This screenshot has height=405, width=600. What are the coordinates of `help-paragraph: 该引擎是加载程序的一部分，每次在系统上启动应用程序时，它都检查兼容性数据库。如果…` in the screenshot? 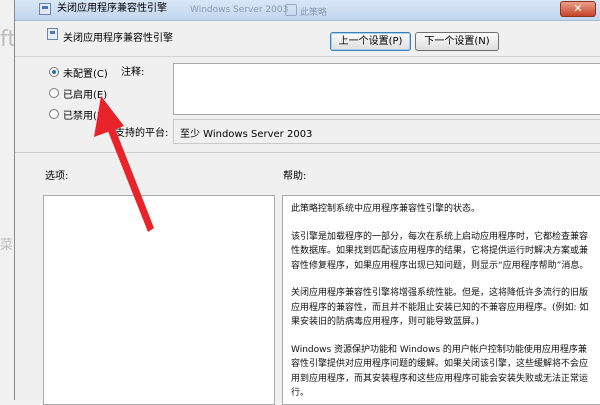 It's located at (440, 251).